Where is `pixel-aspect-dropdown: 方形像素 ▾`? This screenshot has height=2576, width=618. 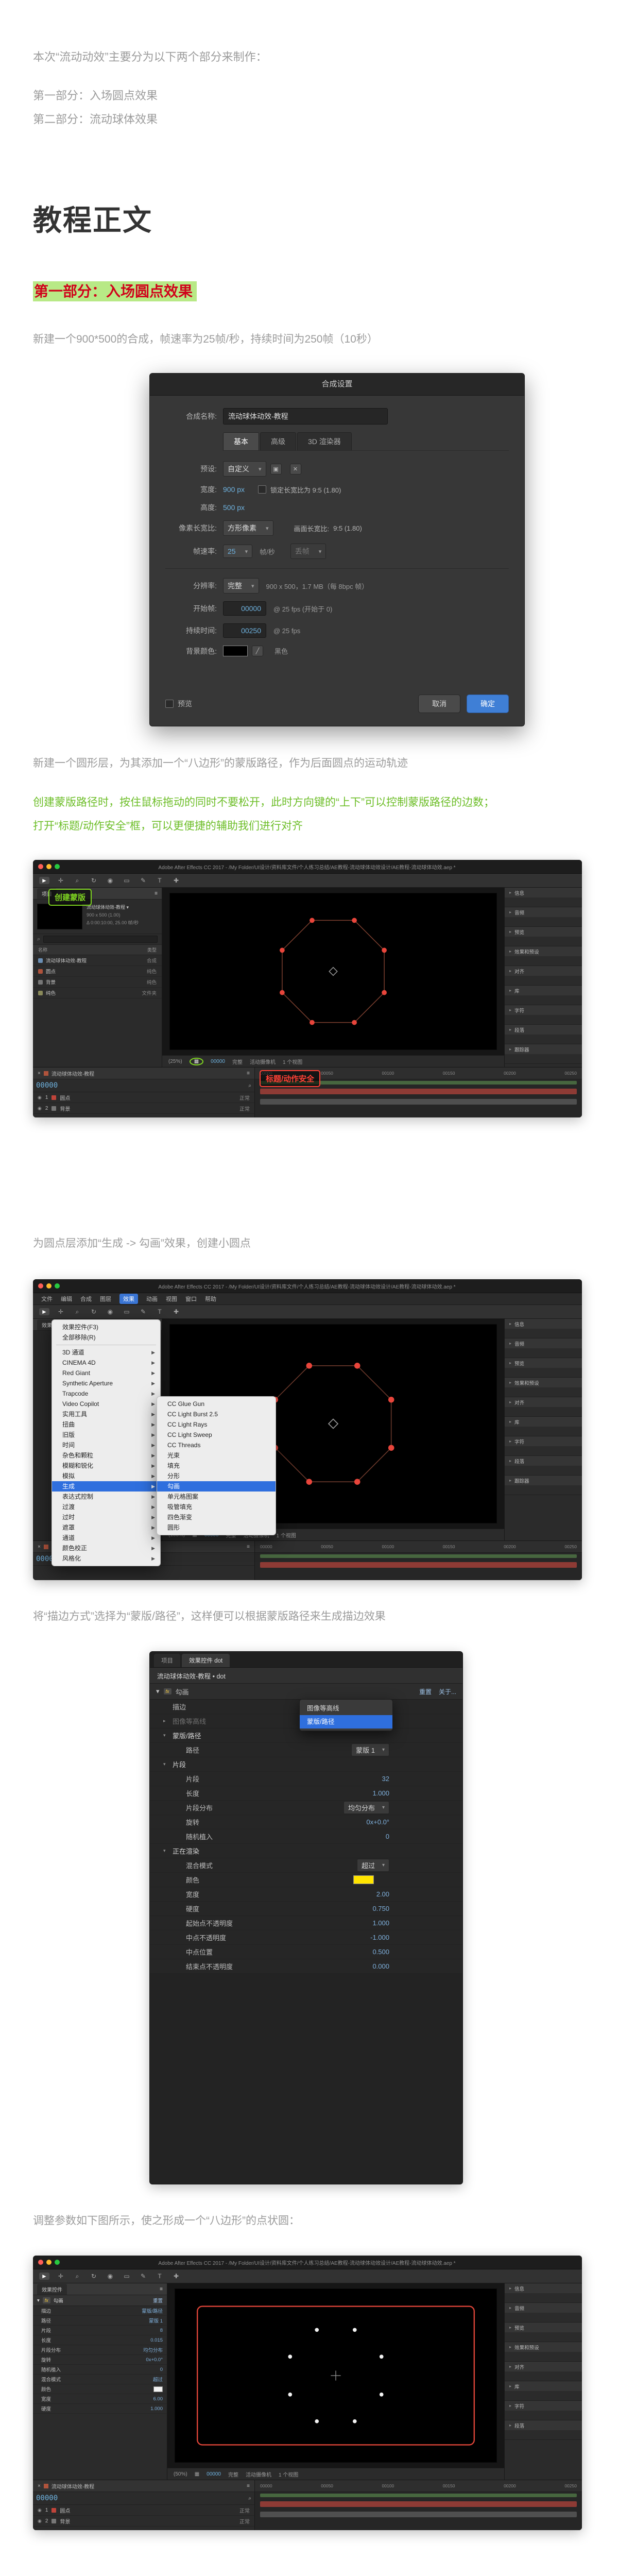
pixel-aspect-dropdown: 方形像素 ▾ is located at coordinates (248, 528).